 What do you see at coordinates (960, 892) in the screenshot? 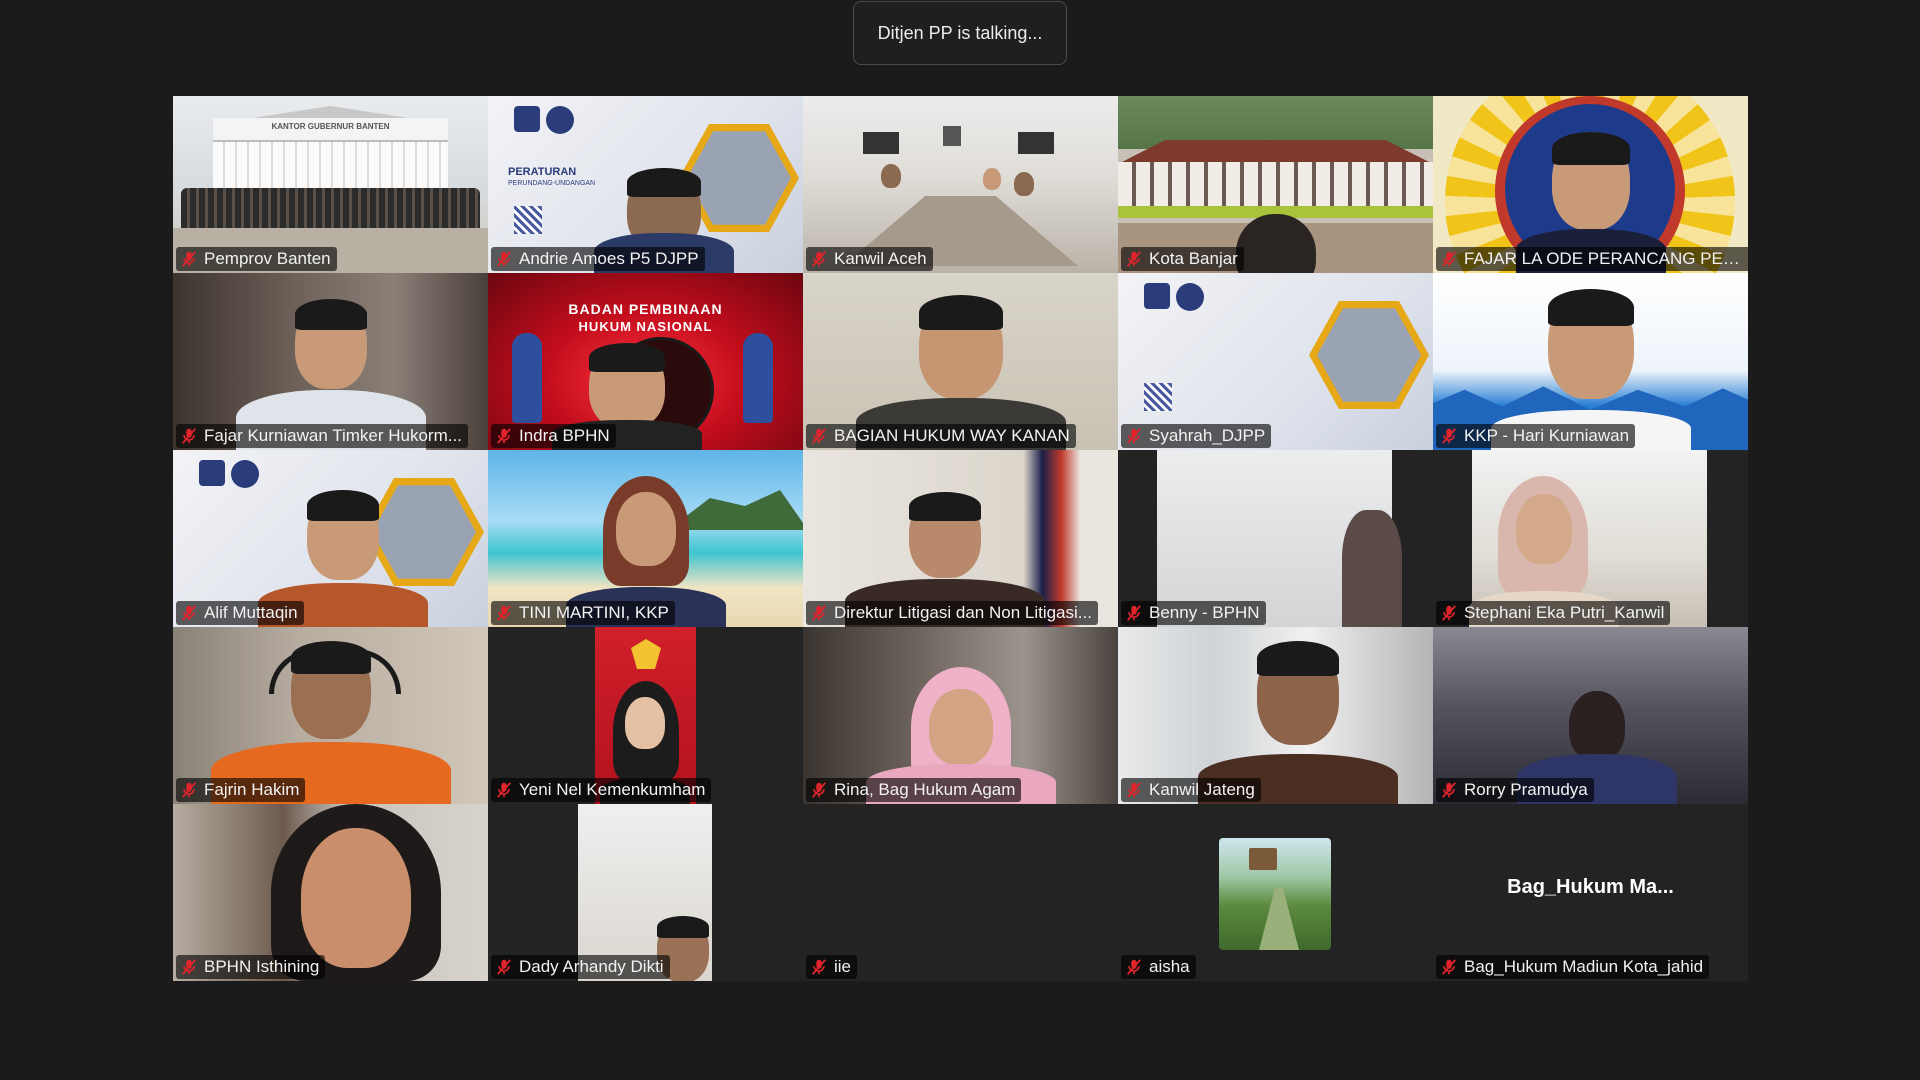
I see `participant-tile: iie` at bounding box center [960, 892].